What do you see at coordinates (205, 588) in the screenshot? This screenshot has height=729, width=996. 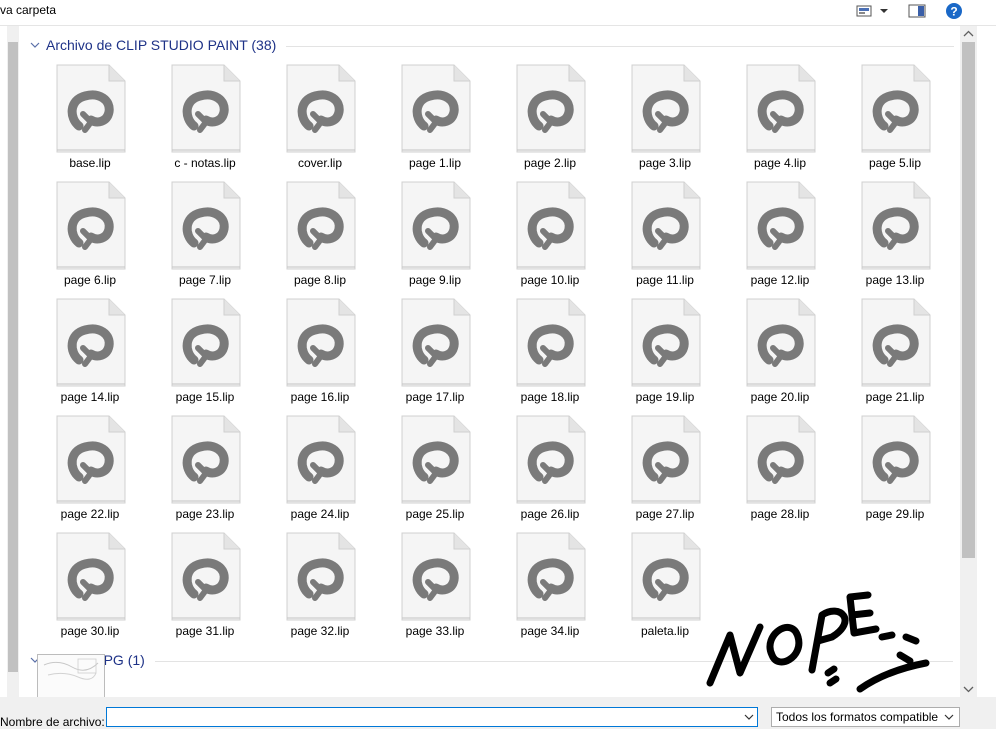 I see `file-item: page 31.lip` at bounding box center [205, 588].